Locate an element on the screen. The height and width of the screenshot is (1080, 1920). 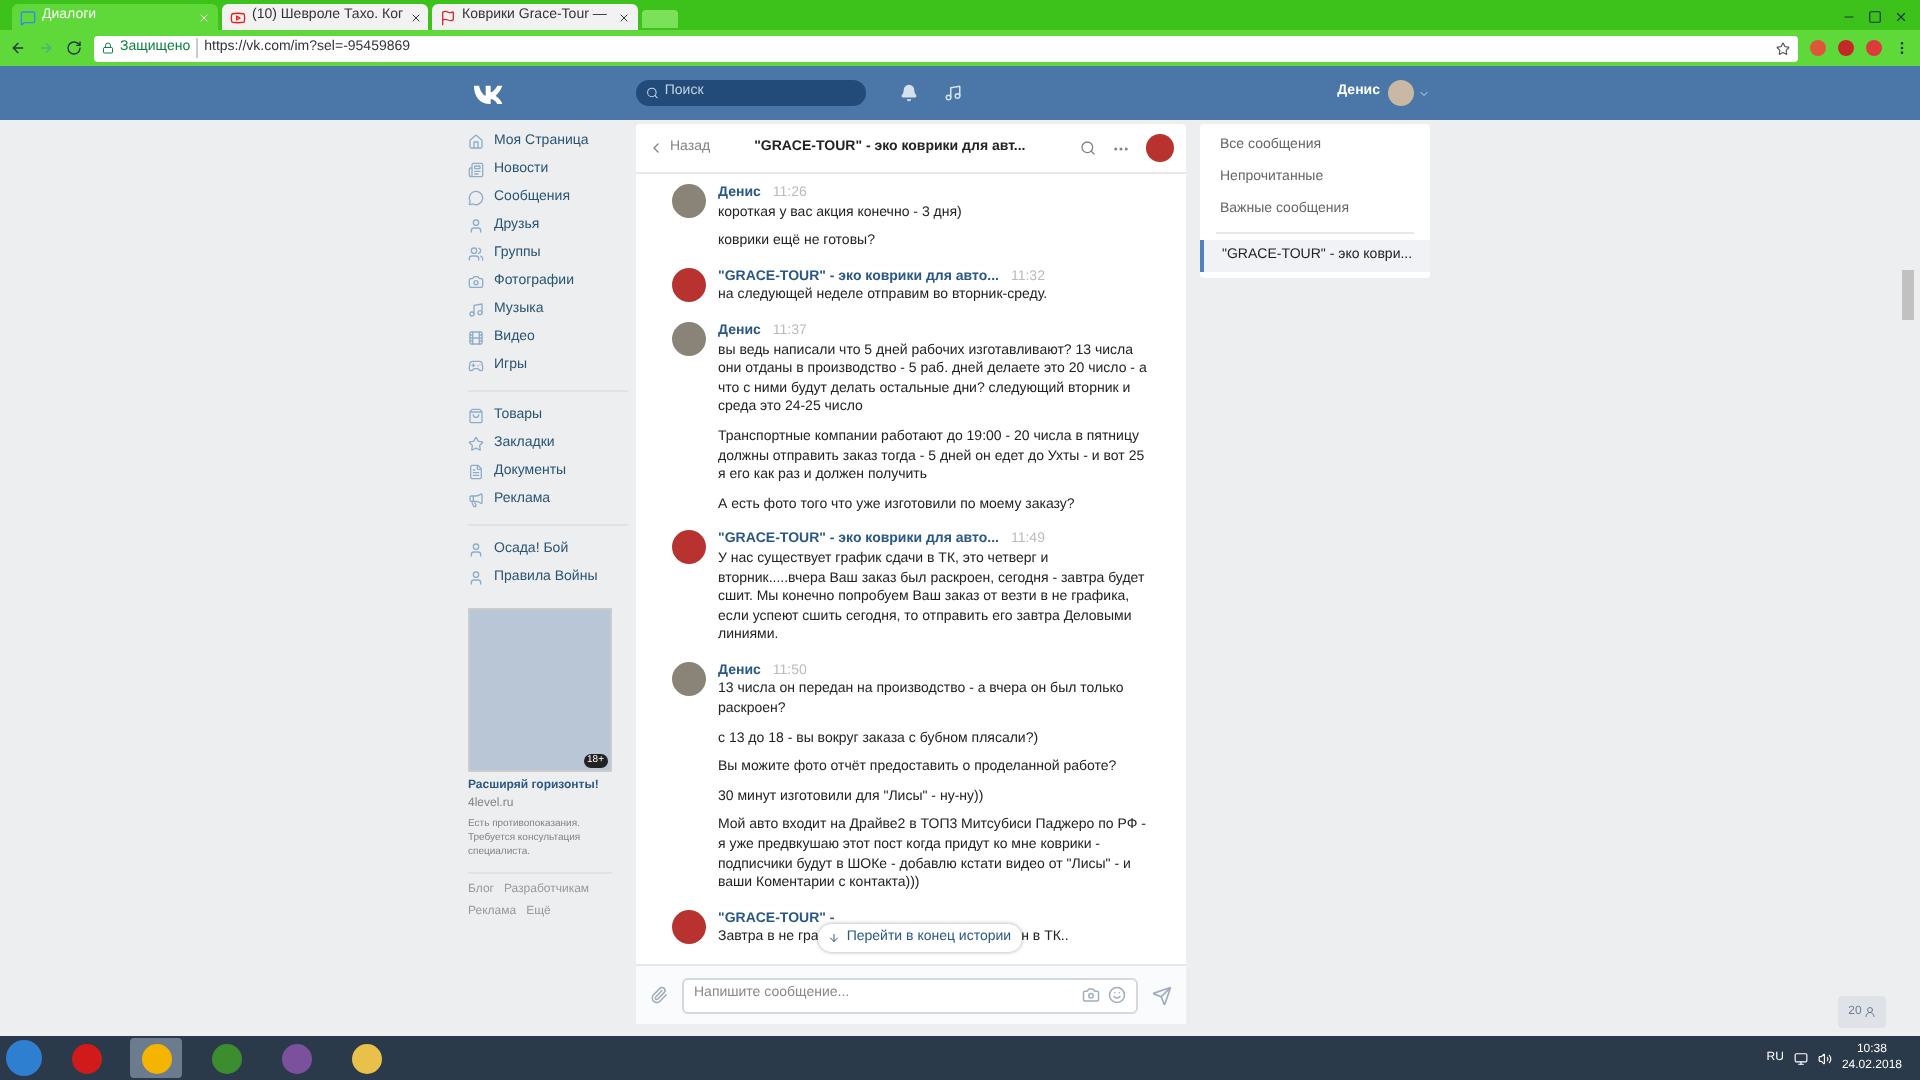
reload-icon is located at coordinates (74, 48).